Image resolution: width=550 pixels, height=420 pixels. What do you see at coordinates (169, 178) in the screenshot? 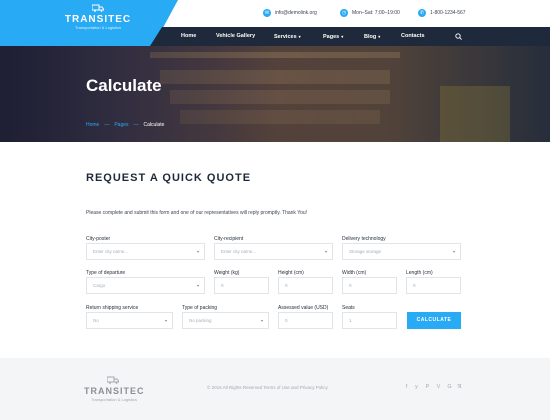
I see `form-title: REQUEST A QUICK QUOTE` at bounding box center [169, 178].